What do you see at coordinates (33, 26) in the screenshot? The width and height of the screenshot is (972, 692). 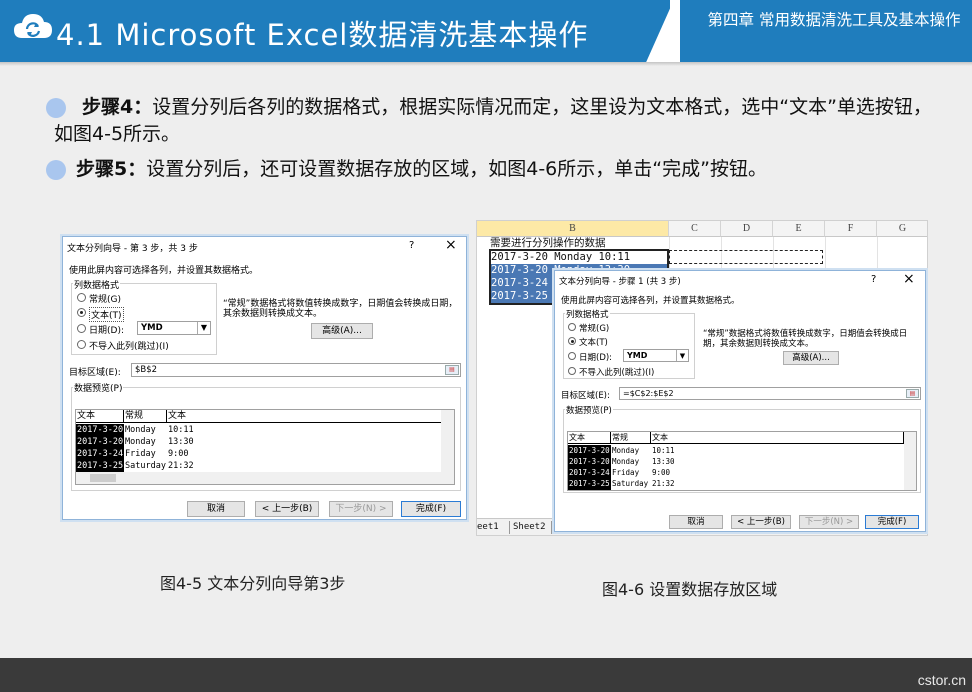 I see `cloud-sync-icon` at bounding box center [33, 26].